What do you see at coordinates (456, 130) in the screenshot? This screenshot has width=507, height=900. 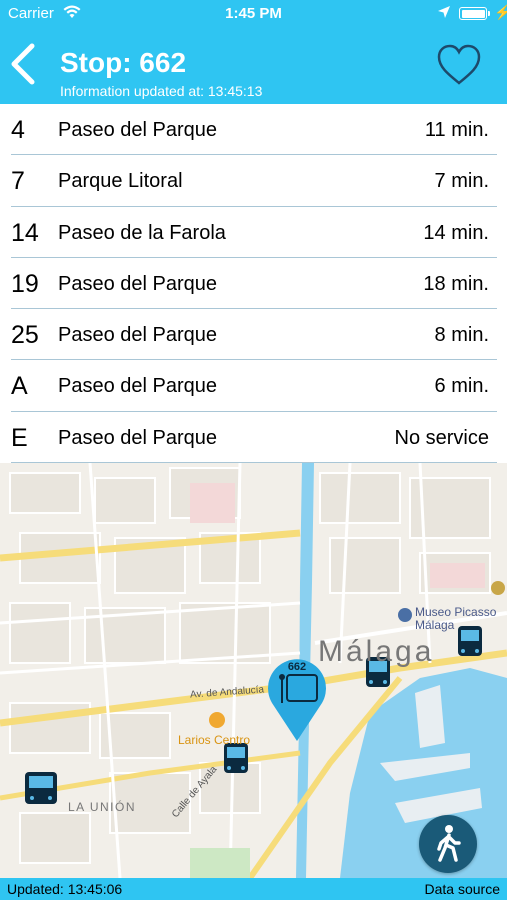 I see `eta: 11 min.` at bounding box center [456, 130].